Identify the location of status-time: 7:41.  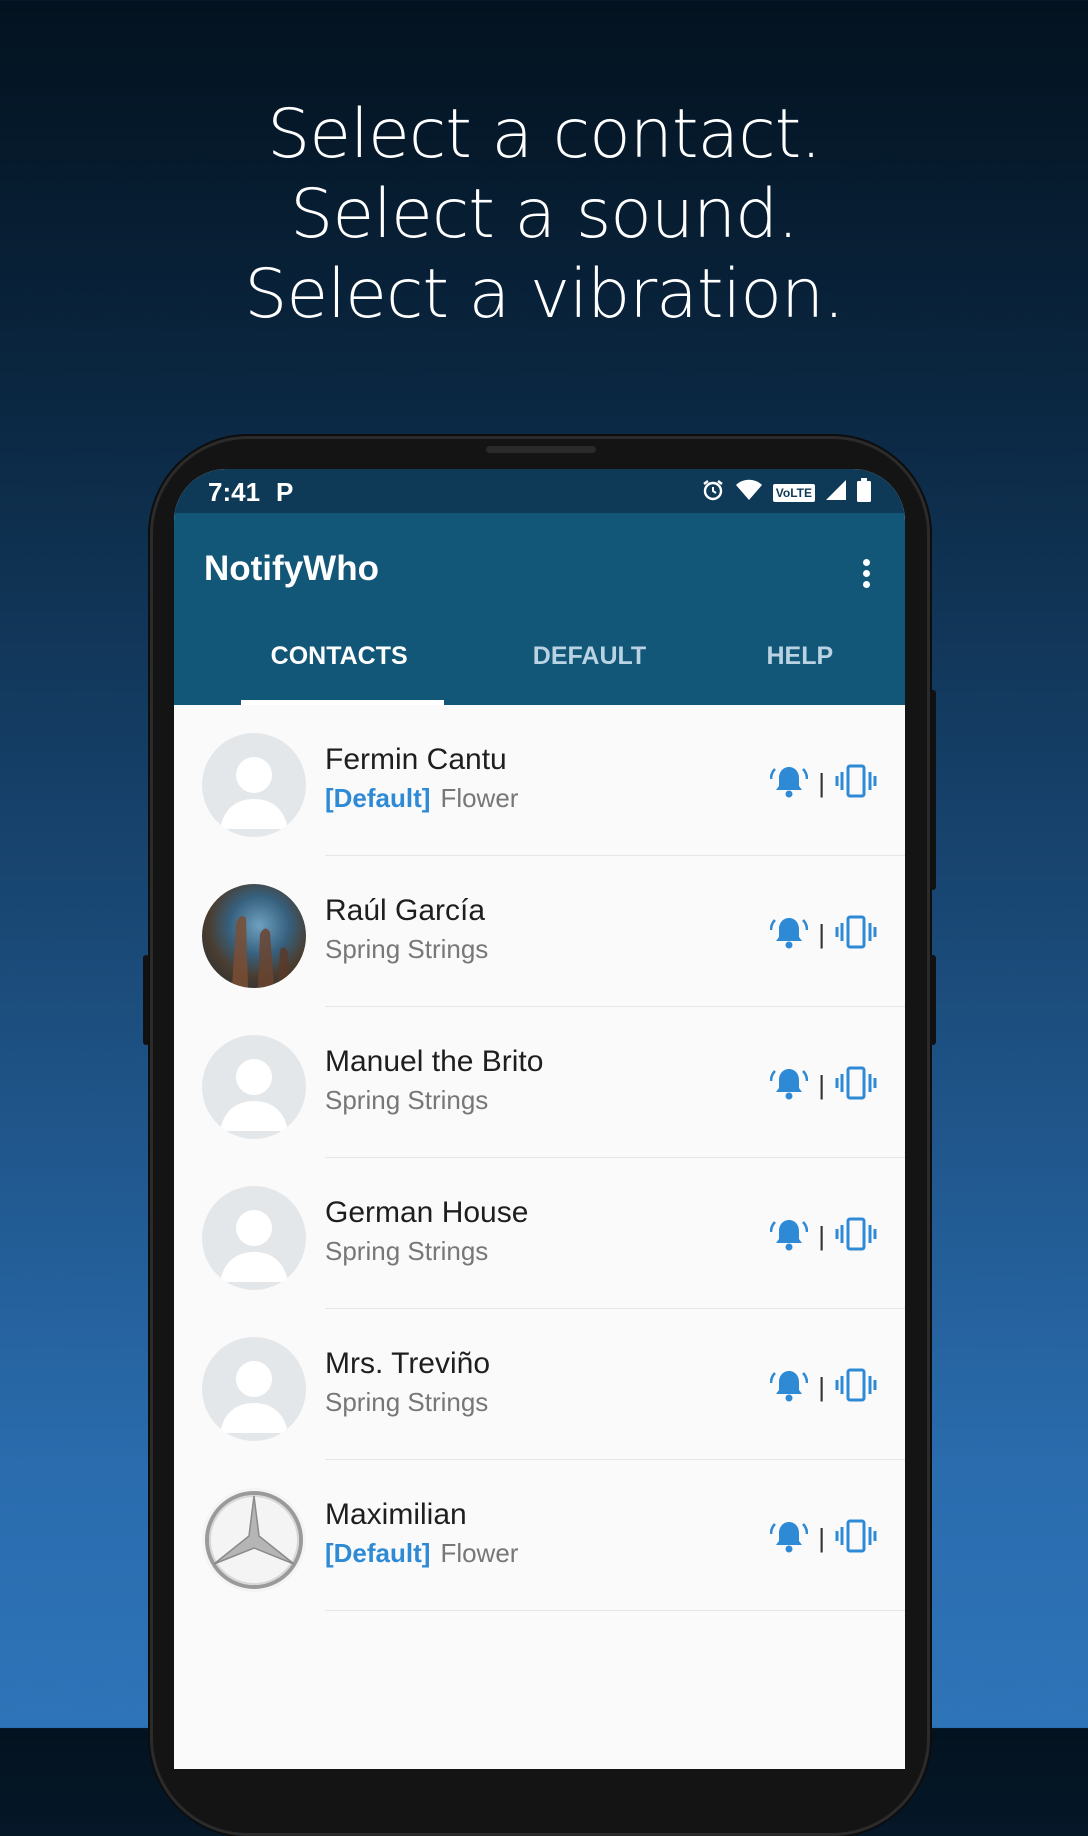
(234, 492).